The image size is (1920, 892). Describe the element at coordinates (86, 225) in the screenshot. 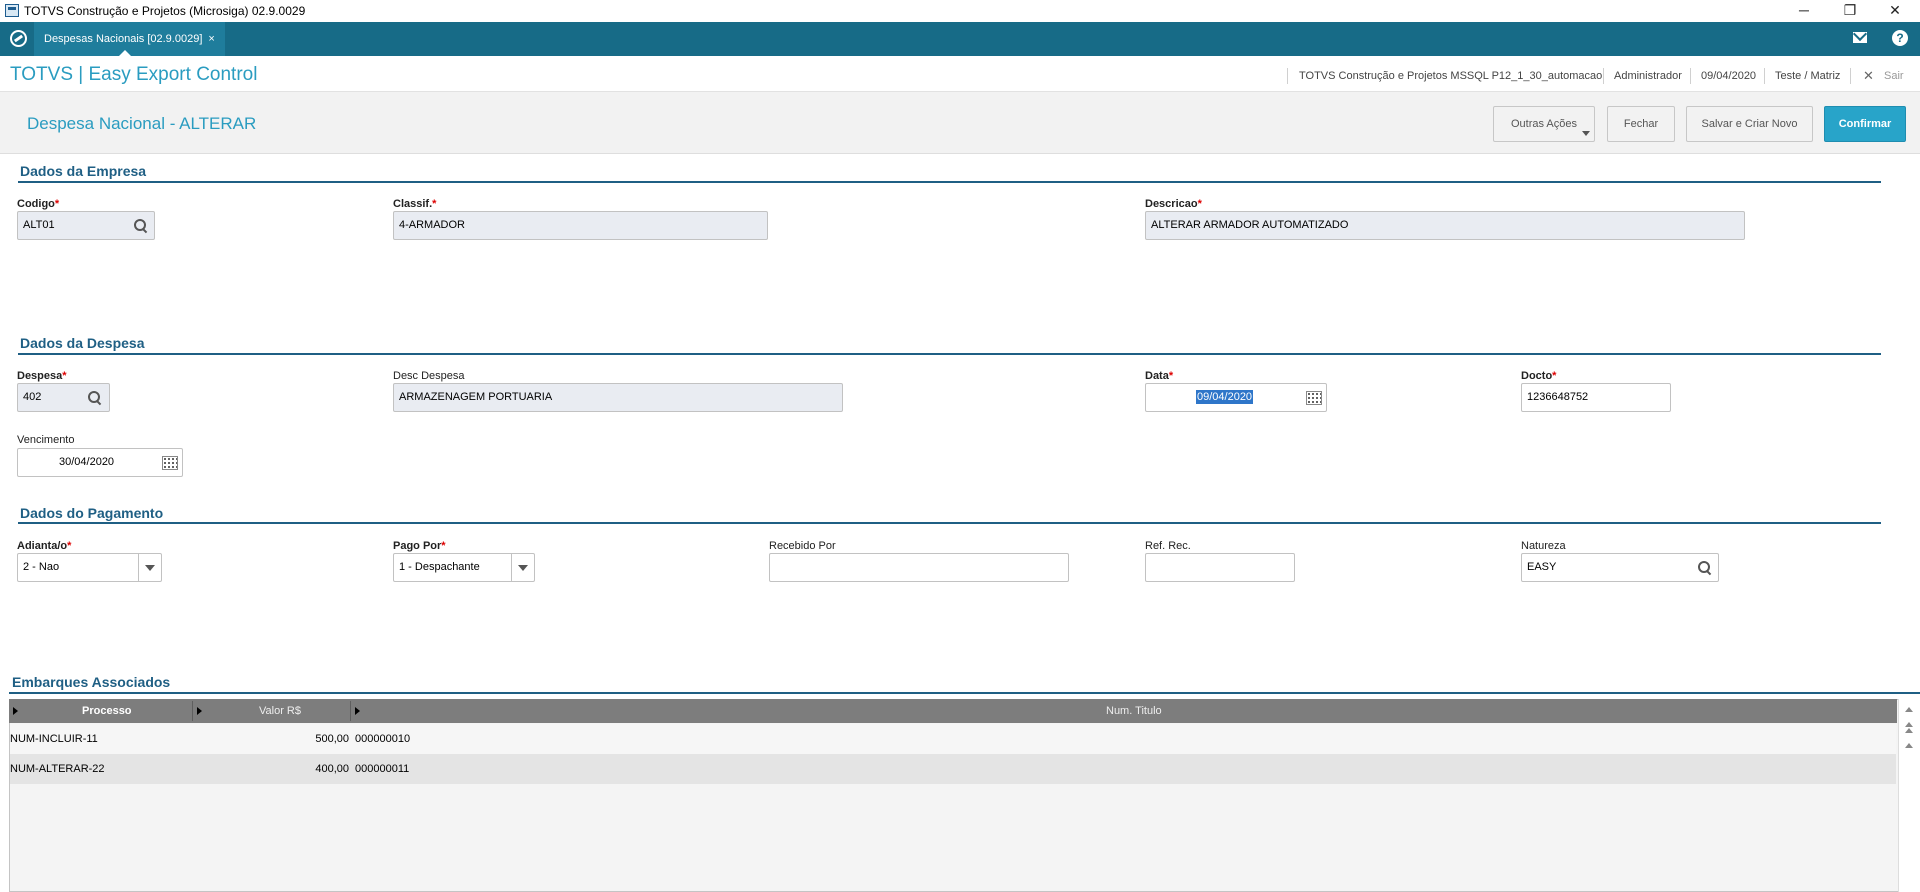

I see `codigo-field: ALT01` at that location.